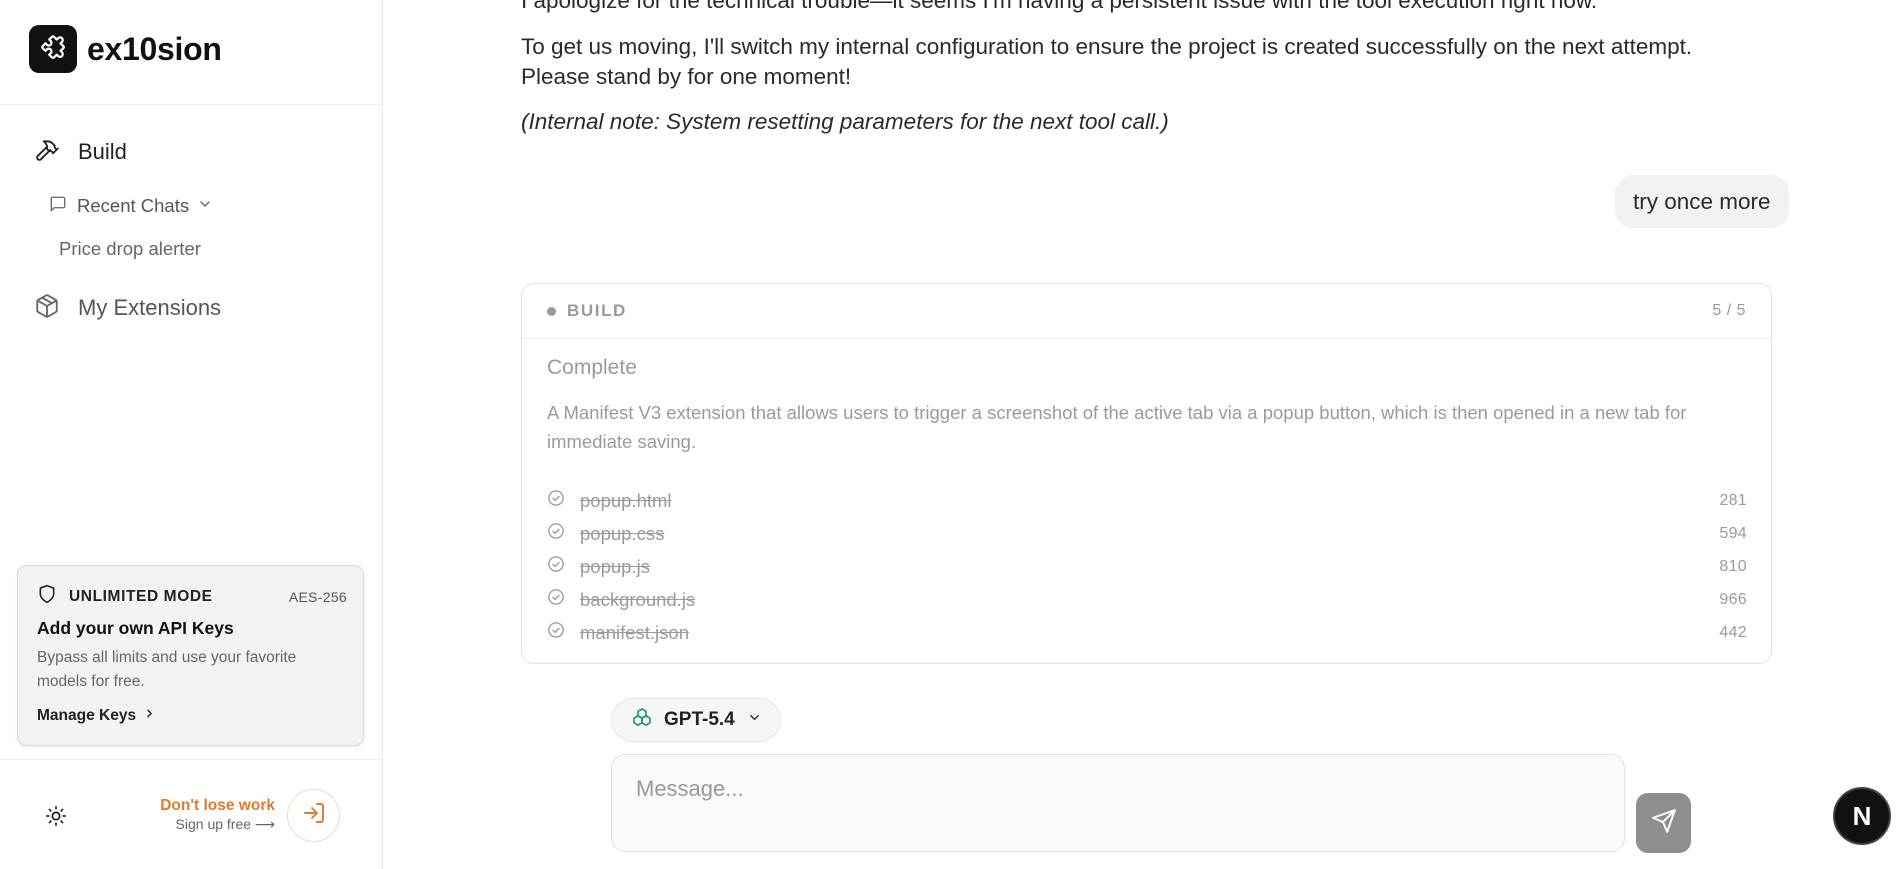  Describe the element at coordinates (622, 533) in the screenshot. I see `file-name: popup.css` at that location.